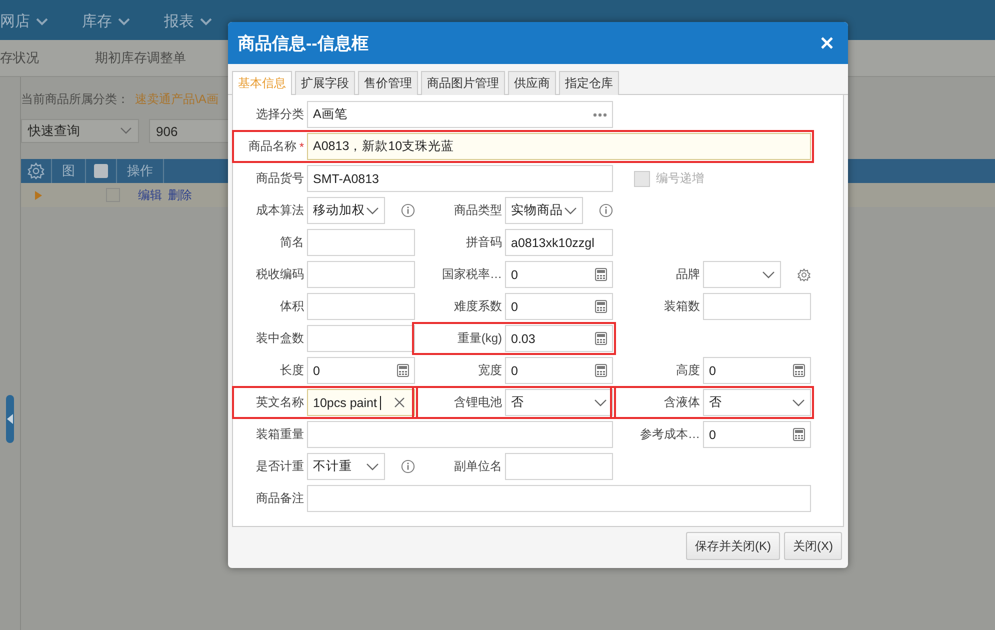  Describe the element at coordinates (140, 58) in the screenshot. I see `page-tab: 期初库存调整单` at that location.